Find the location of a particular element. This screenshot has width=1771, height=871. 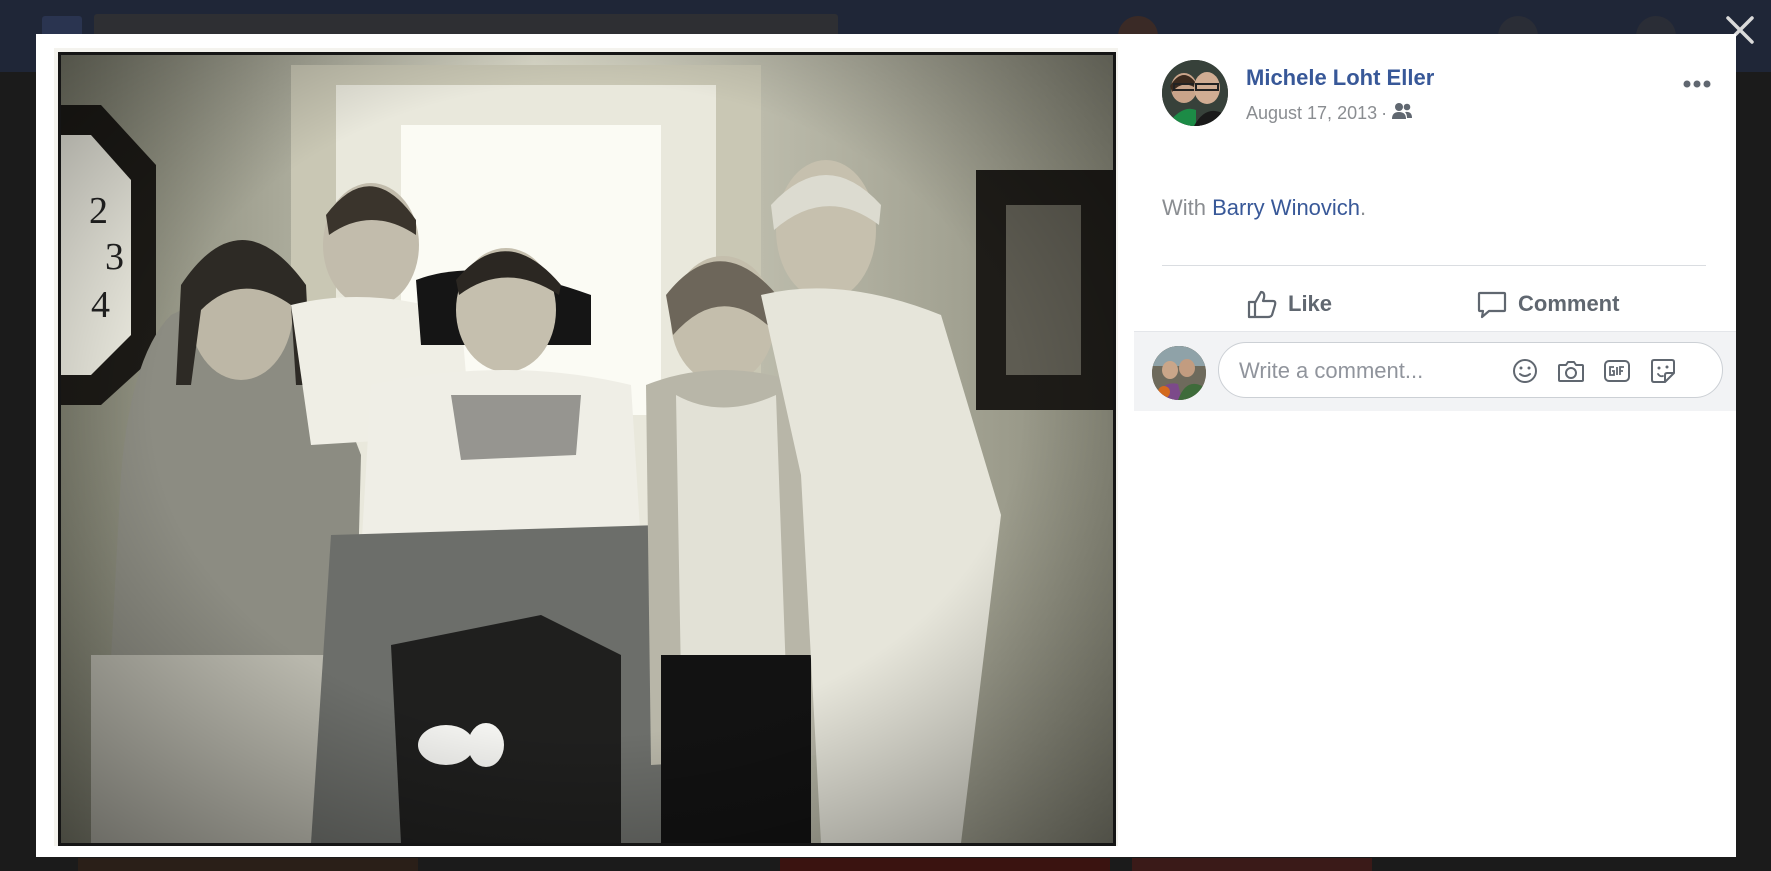

emoji-icon is located at coordinates (1525, 371).